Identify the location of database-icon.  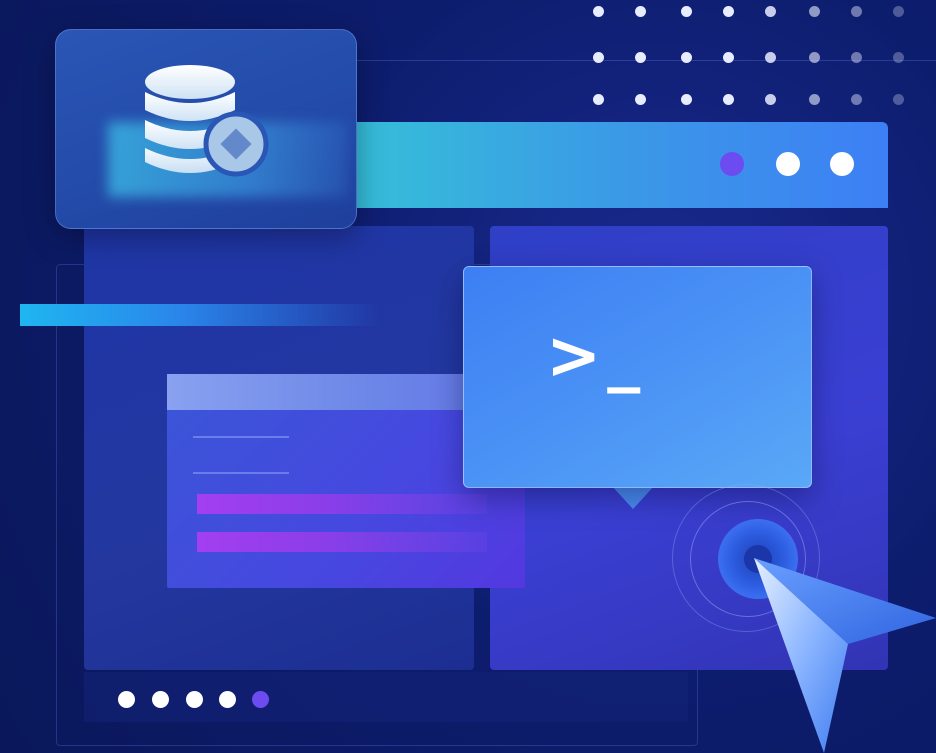
(207, 121).